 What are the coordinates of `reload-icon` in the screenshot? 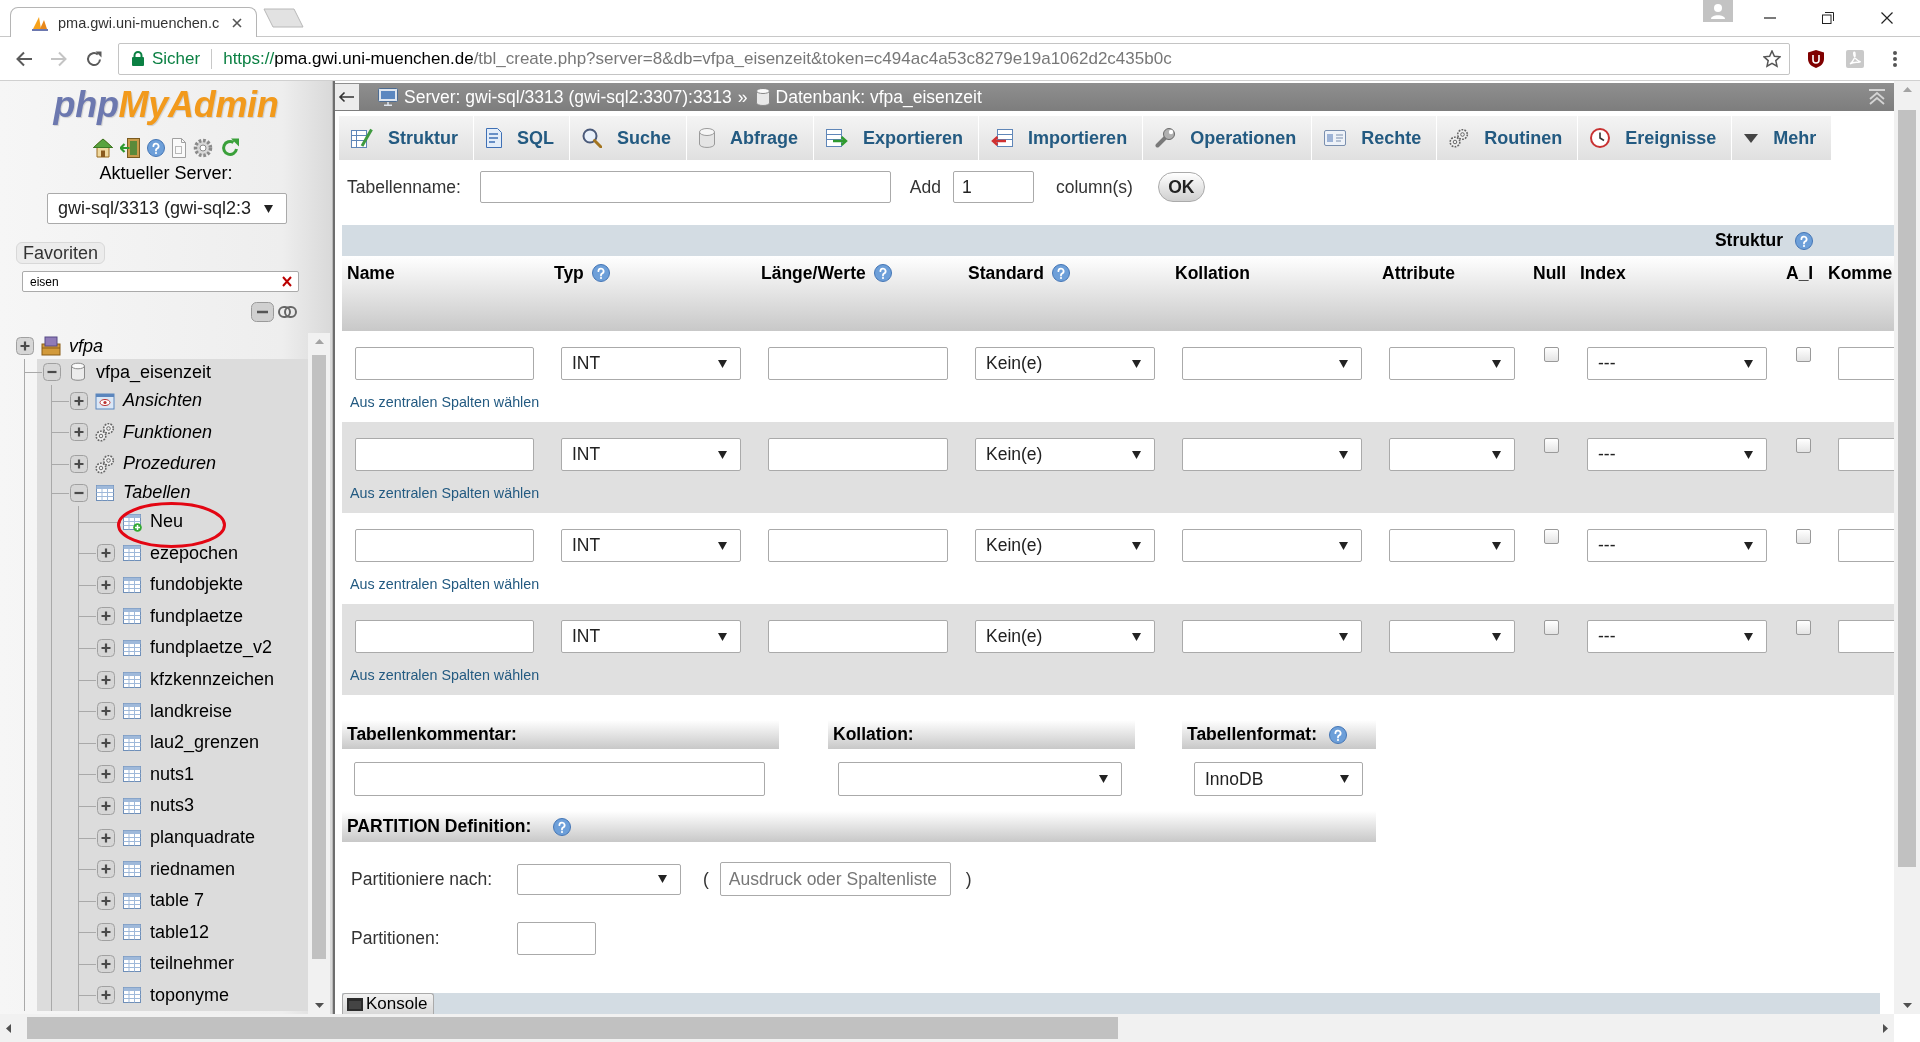 It's located at (94, 58).